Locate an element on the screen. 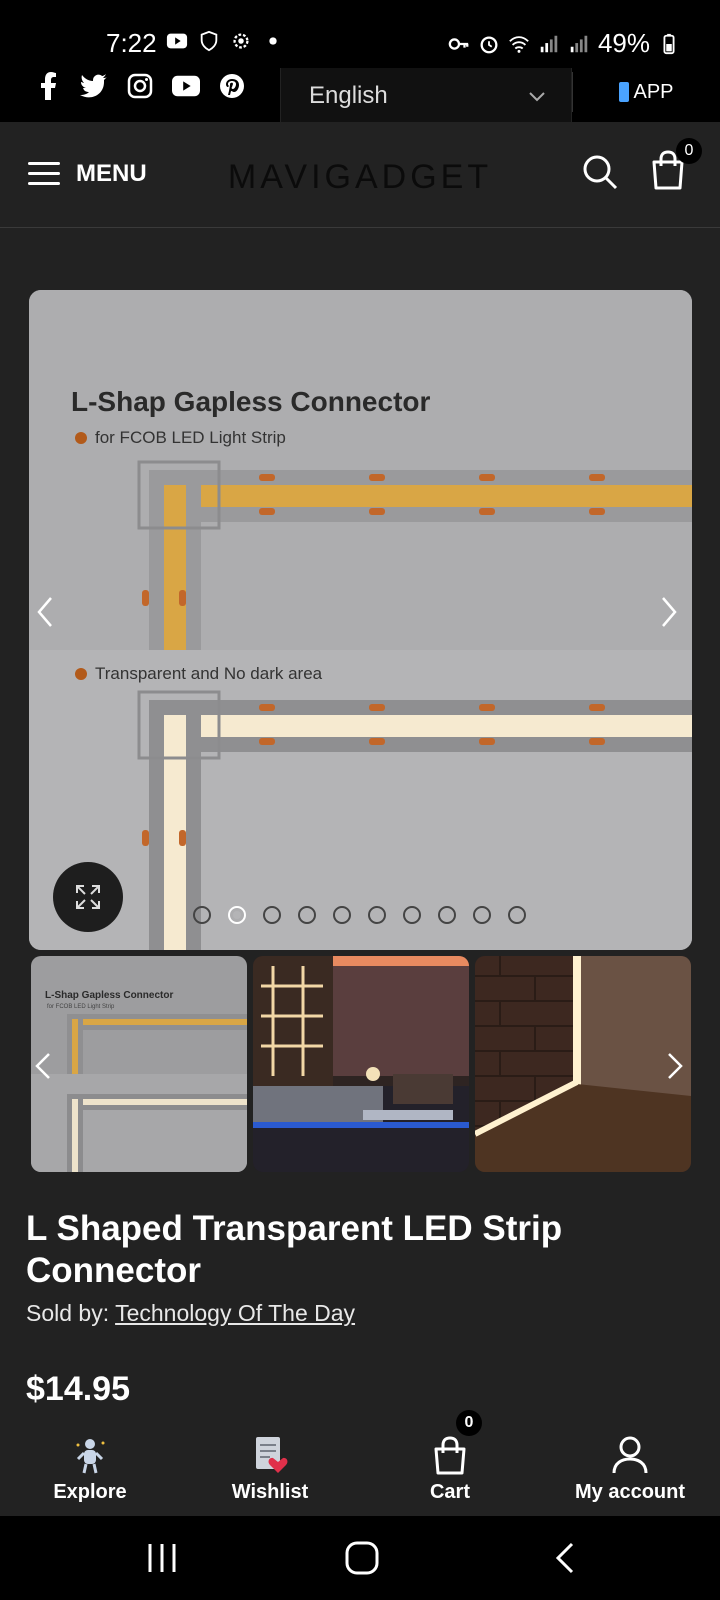 The image size is (720, 1600). facebook-icon is located at coordinates (48, 86).